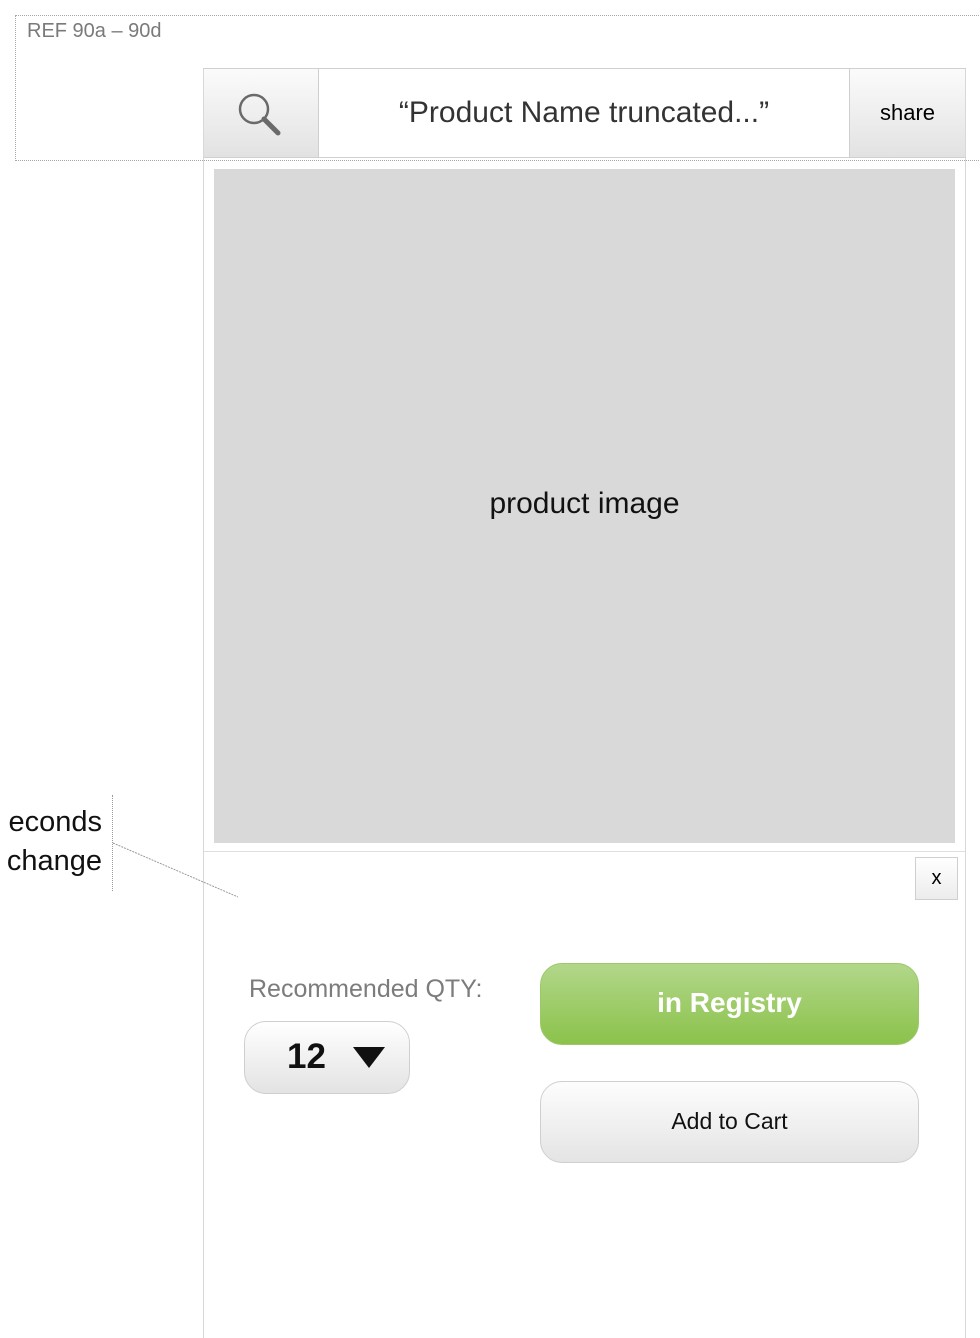 This screenshot has height=1338, width=980. I want to click on product-title: “Product Name truncated...”, so click(584, 112).